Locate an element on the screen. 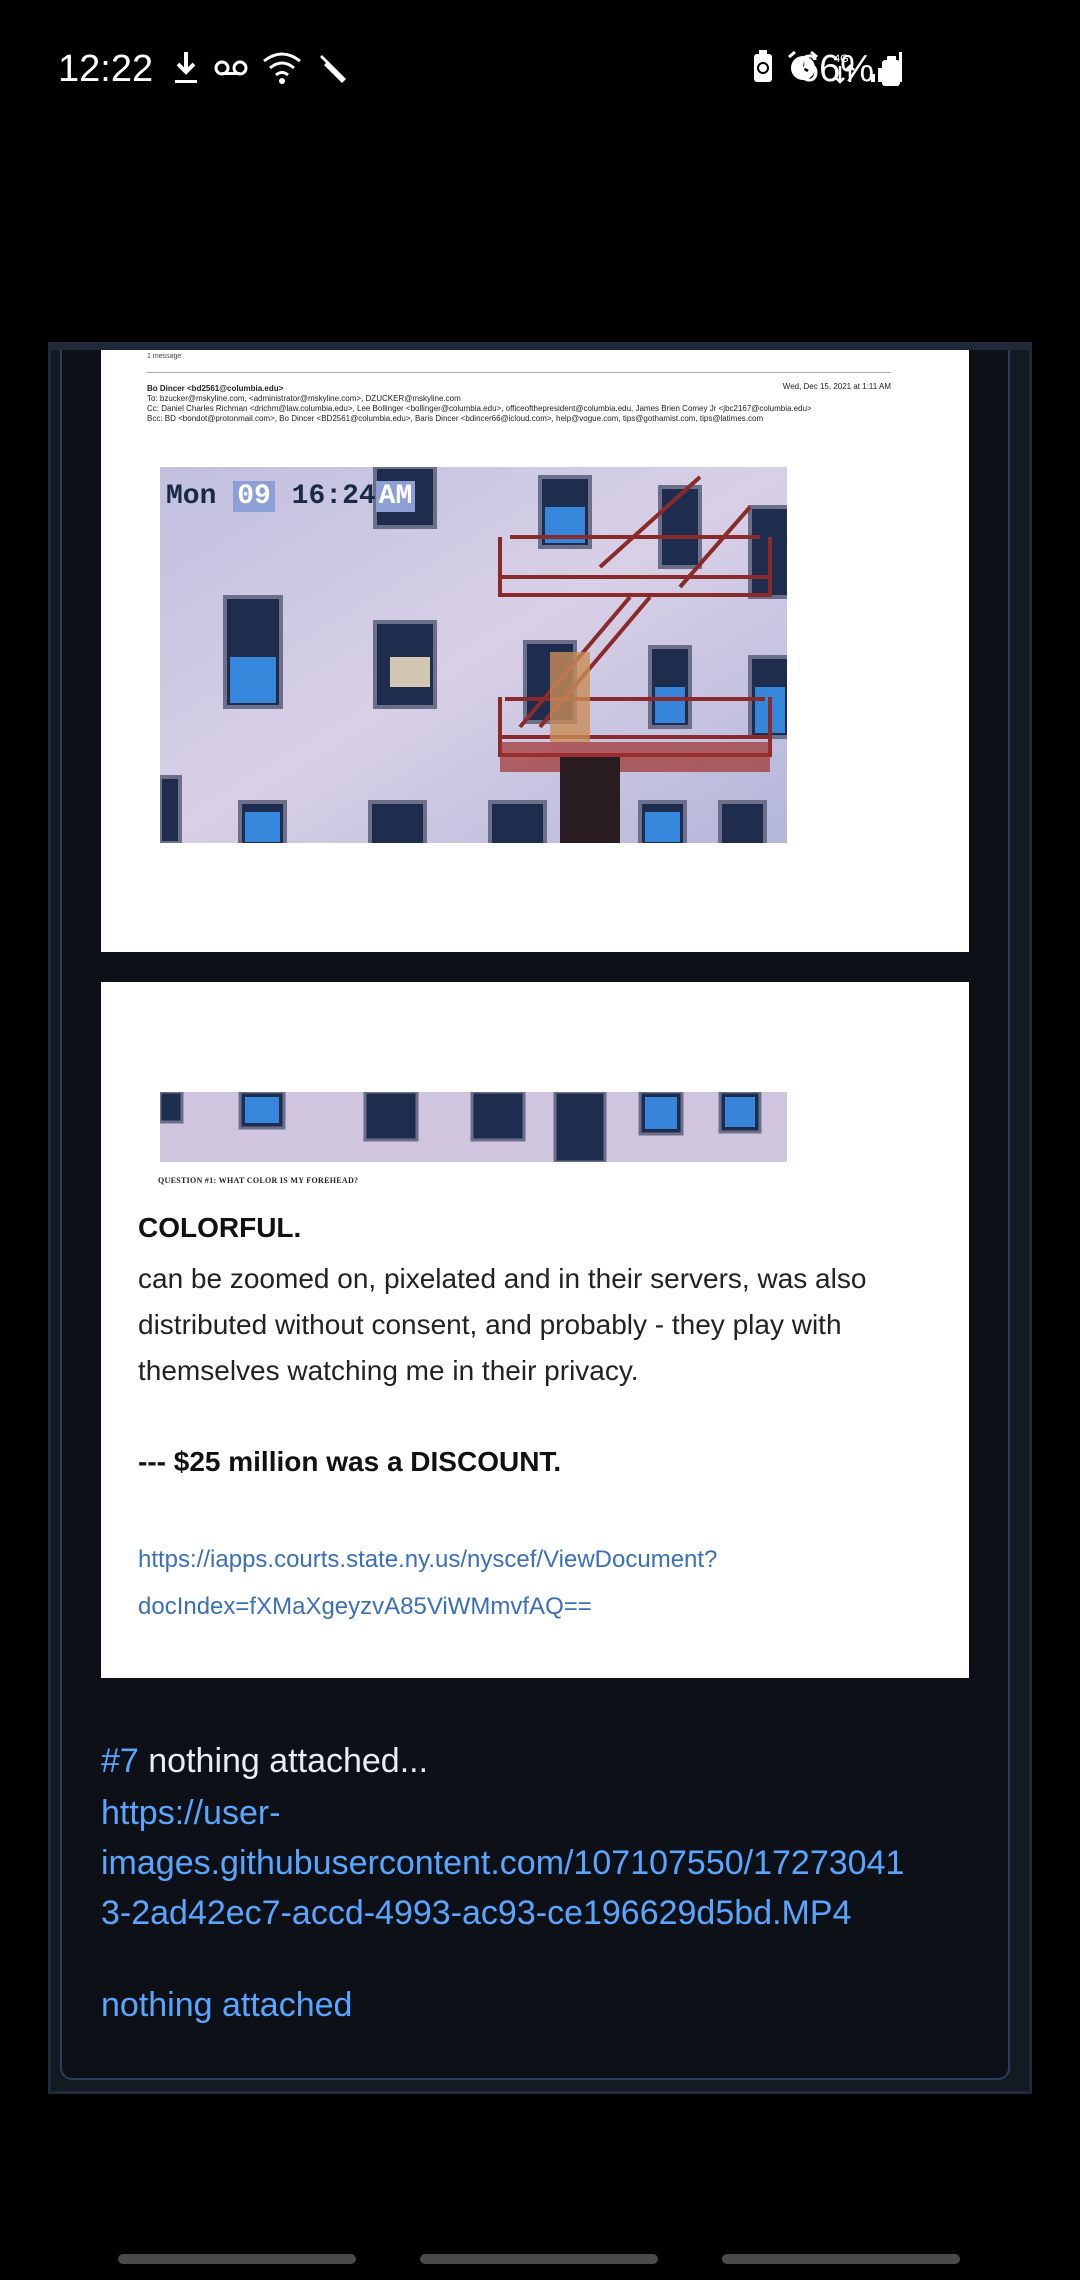  battery-saver-icon is located at coordinates (763, 66).